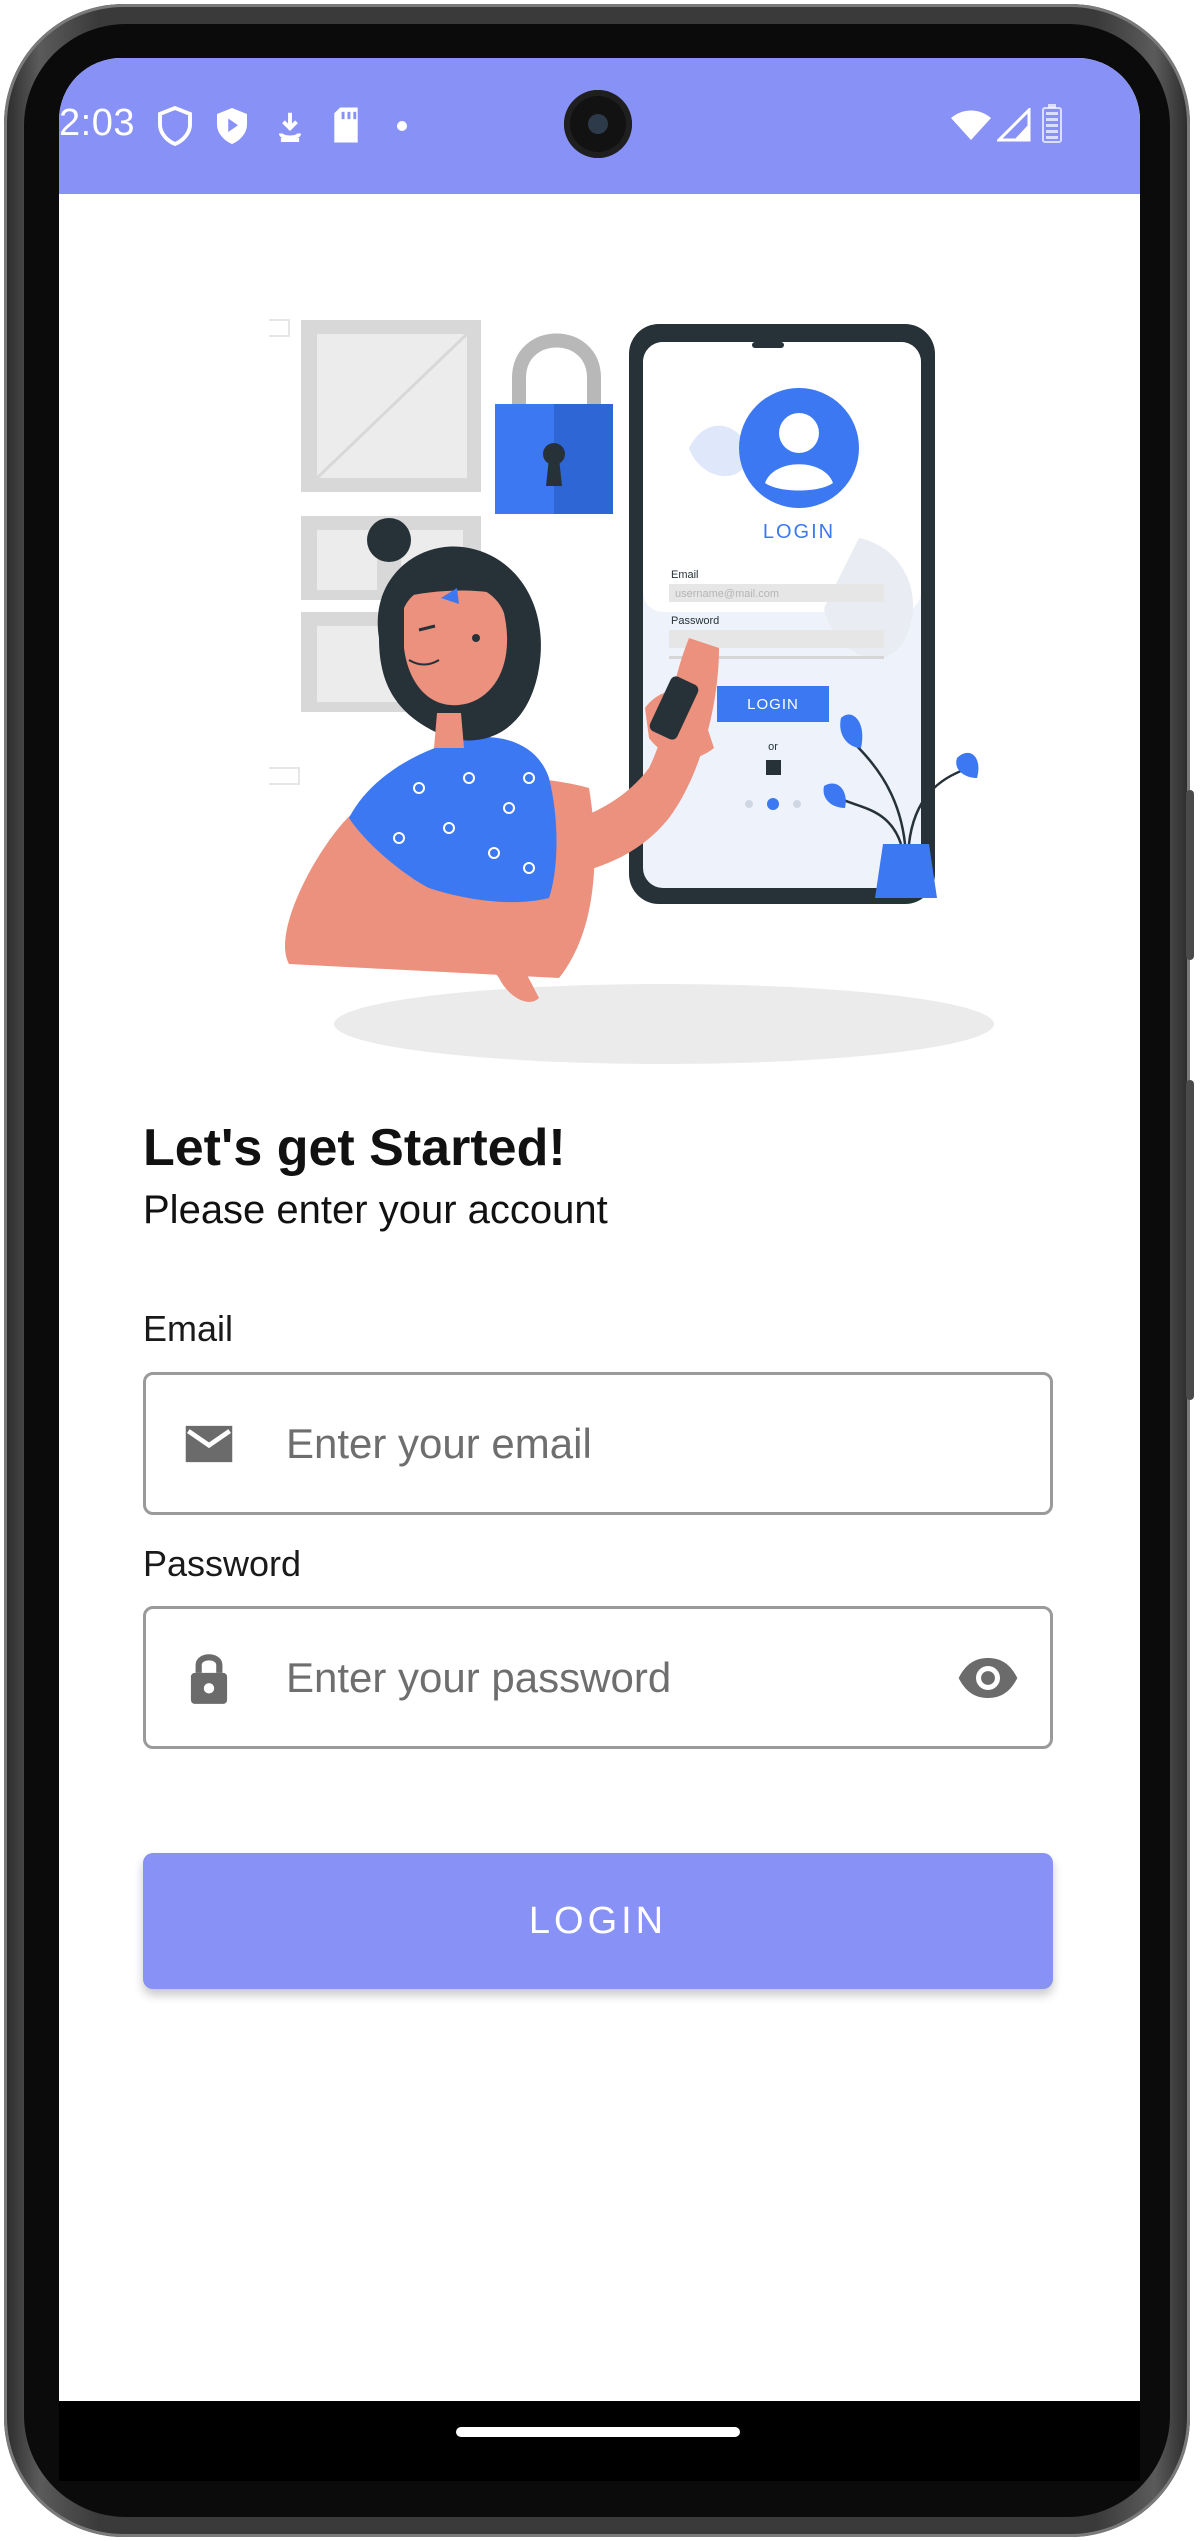 This screenshot has width=1200, height=2541. What do you see at coordinates (667, 1443) in the screenshot?
I see `email-input` at bounding box center [667, 1443].